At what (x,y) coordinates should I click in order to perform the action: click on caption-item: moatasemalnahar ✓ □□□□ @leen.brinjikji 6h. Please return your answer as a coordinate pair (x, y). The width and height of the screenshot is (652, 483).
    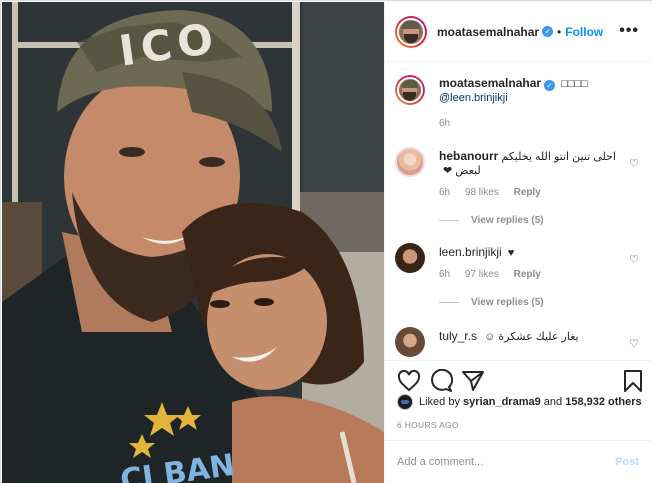
    Looking at the image, I should click on (520, 105).